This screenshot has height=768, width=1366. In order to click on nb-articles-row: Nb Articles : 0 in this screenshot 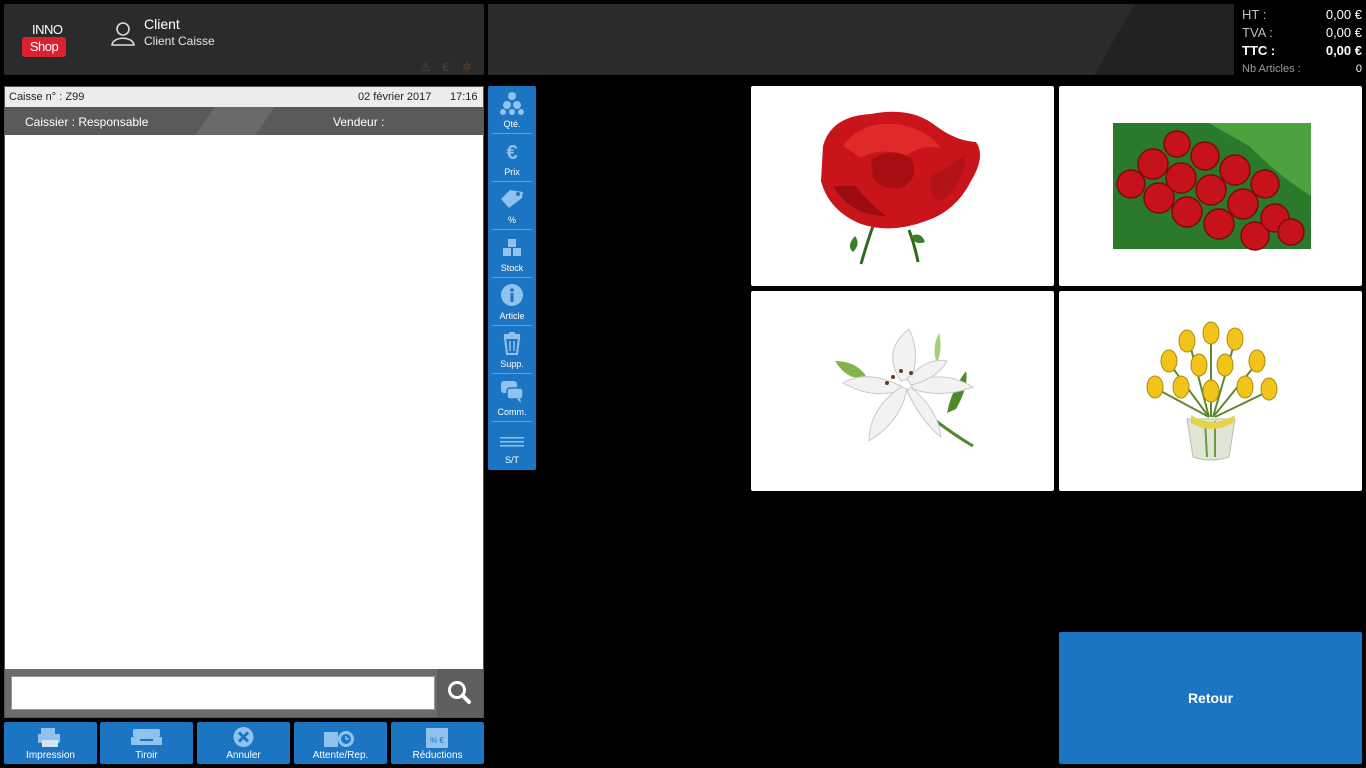, I will do `click(1302, 72)`.